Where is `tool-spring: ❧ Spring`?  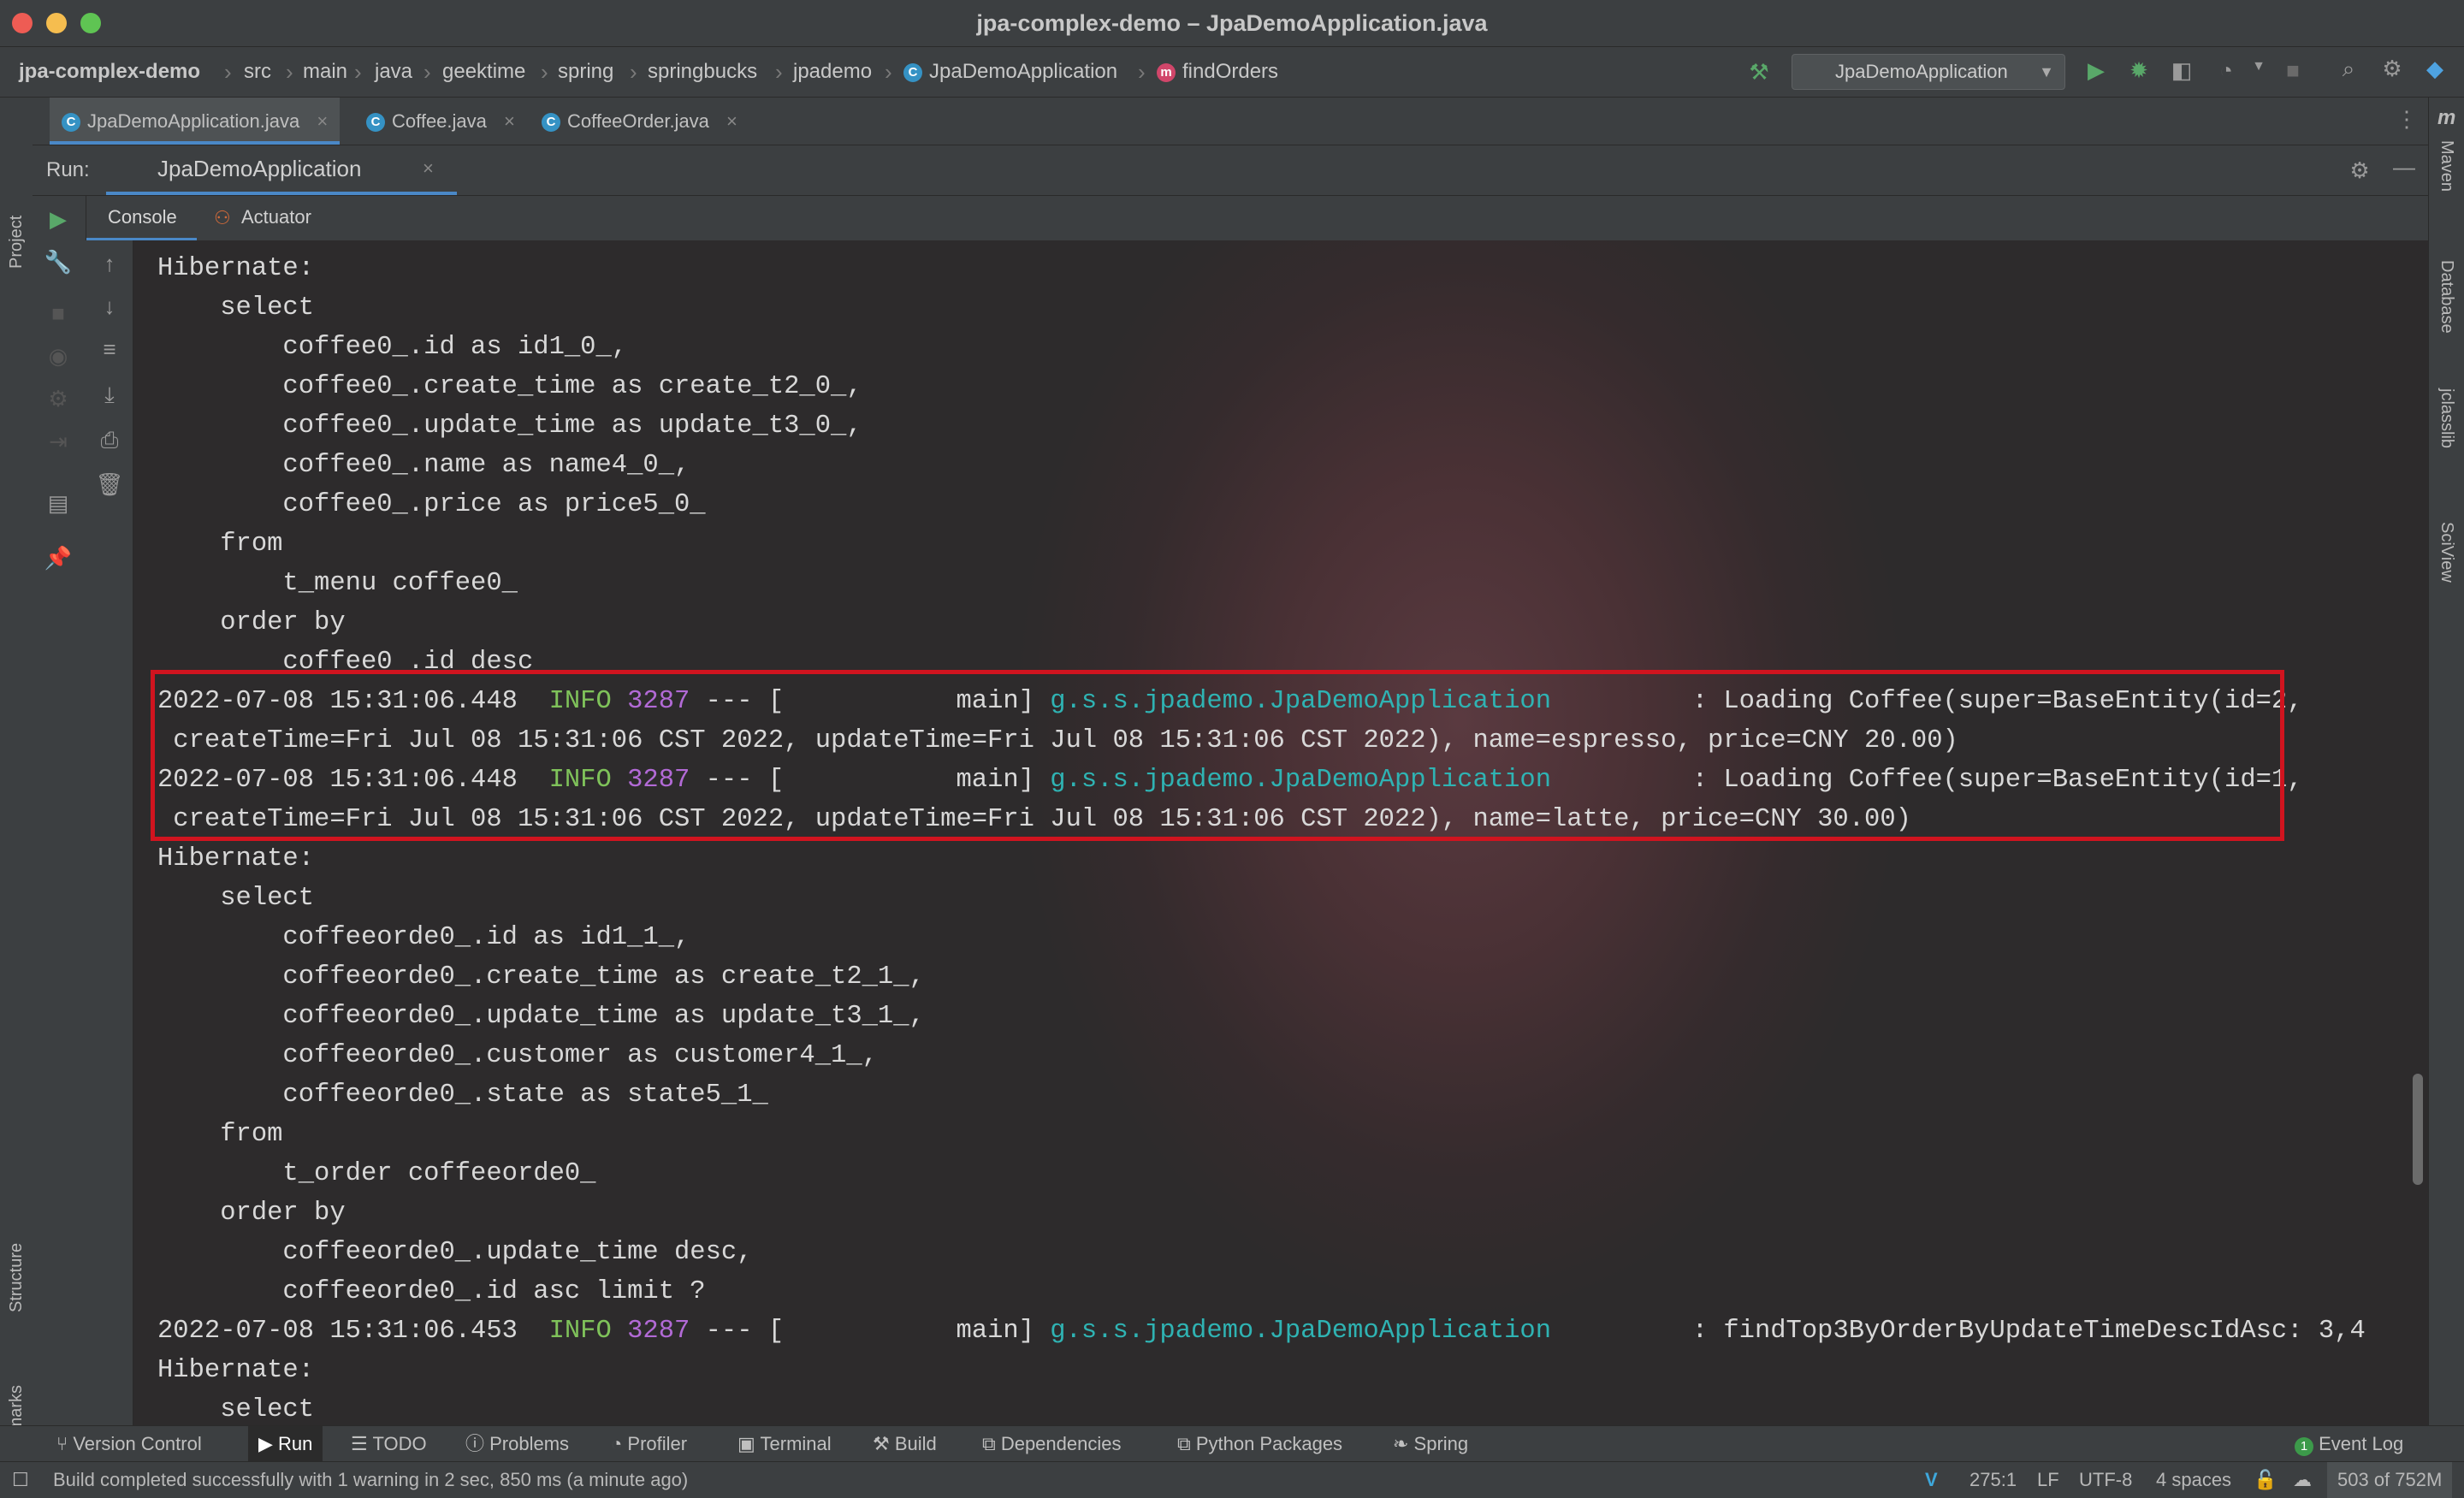 tool-spring: ❧ Spring is located at coordinates (1430, 1444).